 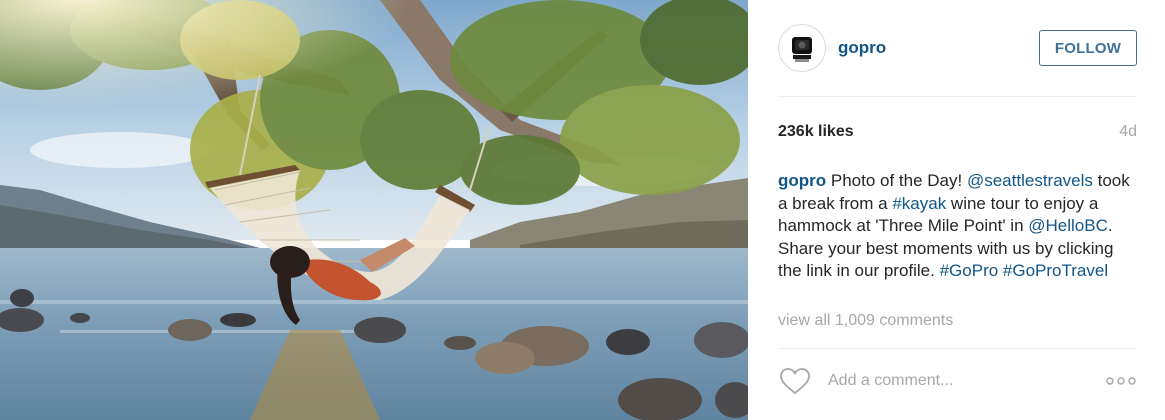 I want to click on follow-button: FOLLOW, so click(x=1088, y=48).